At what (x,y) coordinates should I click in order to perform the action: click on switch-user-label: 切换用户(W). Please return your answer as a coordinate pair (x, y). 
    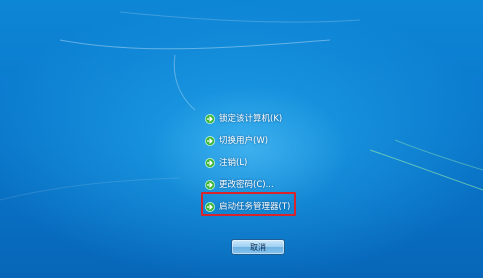
    Looking at the image, I should click on (244, 141).